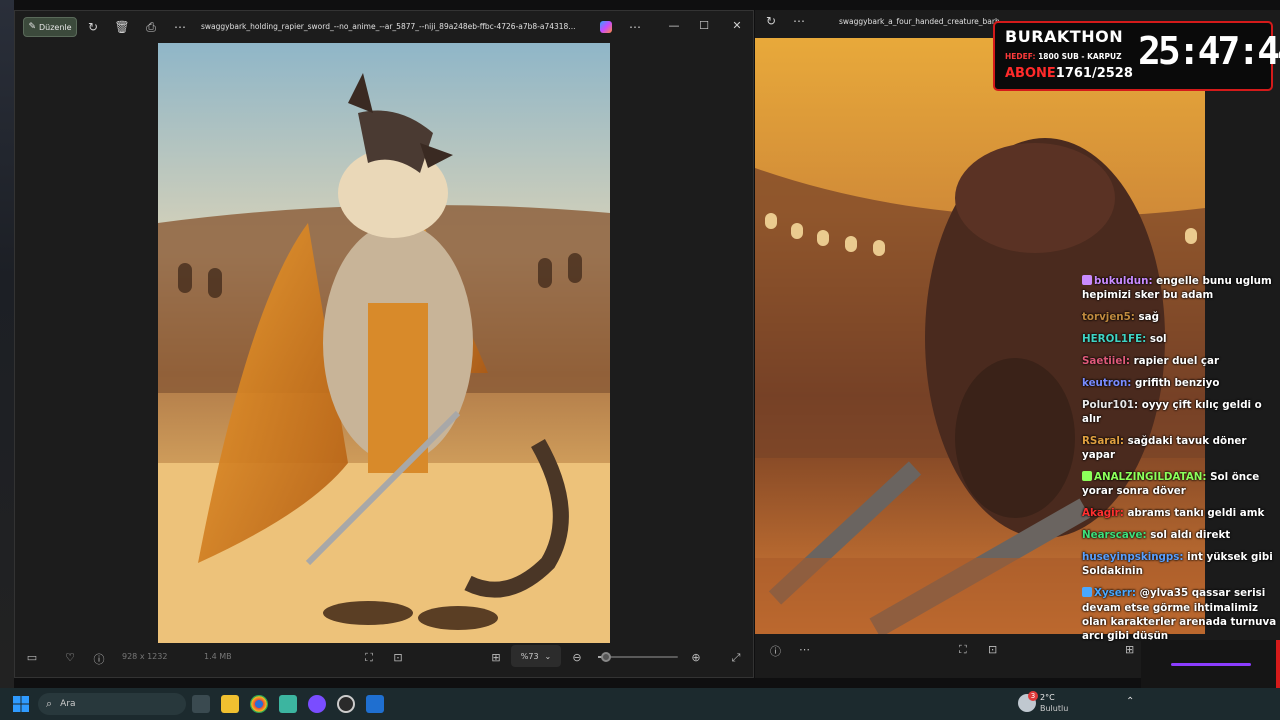 This screenshot has height=720, width=1280. I want to click on search-icon: ⌕, so click(49, 703).